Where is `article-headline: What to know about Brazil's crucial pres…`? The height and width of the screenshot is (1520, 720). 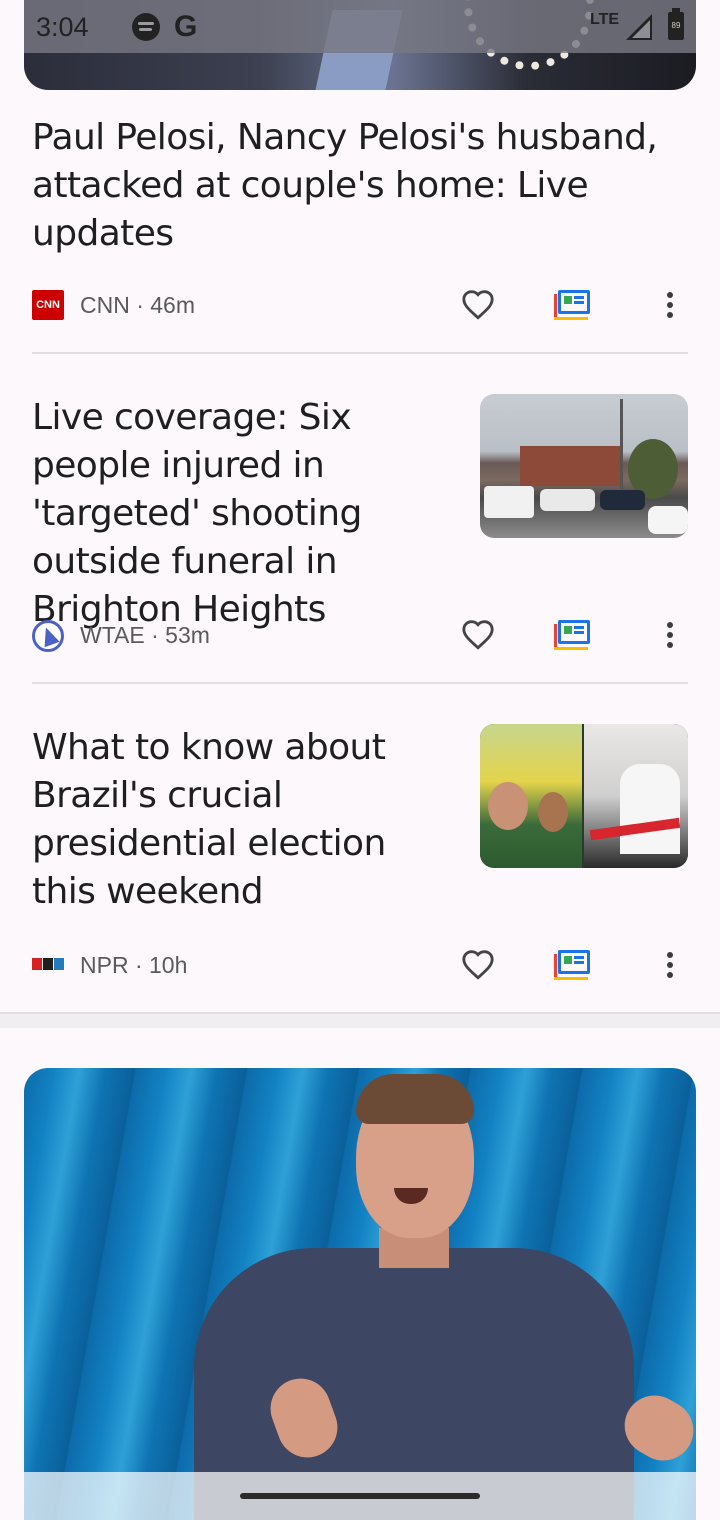 article-headline: What to know about Brazil's crucial pres… is located at coordinates (242, 820).